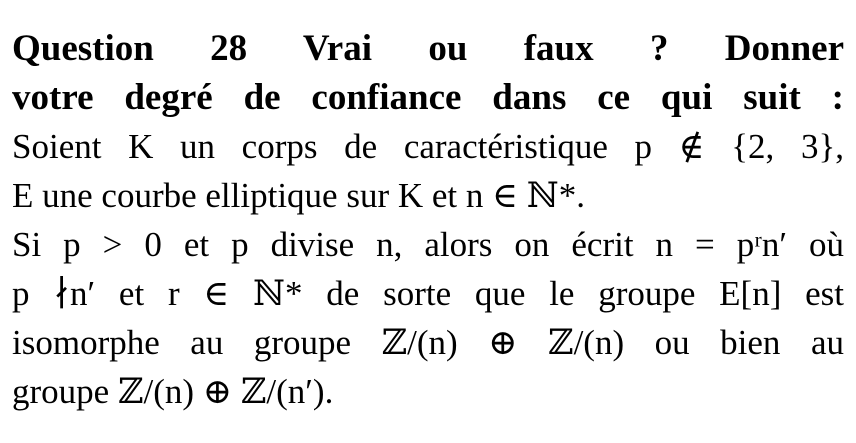 This screenshot has height=443, width=856. Describe the element at coordinates (173, 391) in the screenshot. I see `statement-line-6: groupe ℤ/(n) ⊕ ℤ/(n′).` at that location.